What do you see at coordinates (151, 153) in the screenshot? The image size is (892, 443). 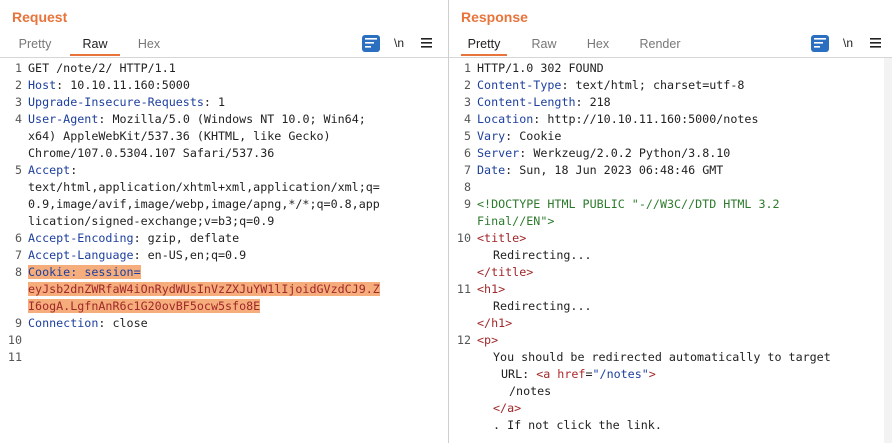 I see `header-value-continuation: Chrome/107.0.5304.107 Safari/537.36` at bounding box center [151, 153].